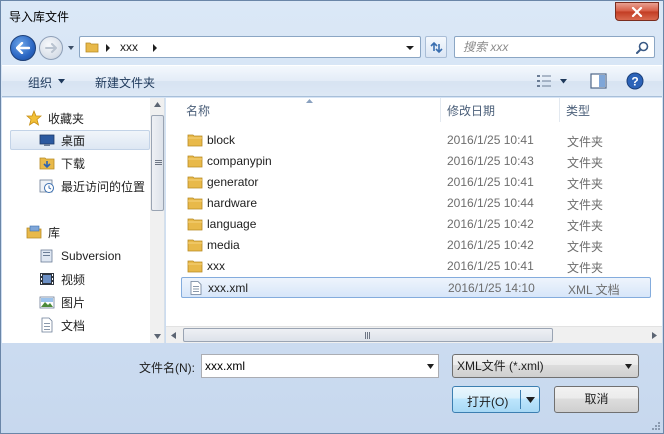  I want to click on scroll-down-icon, so click(157, 336).